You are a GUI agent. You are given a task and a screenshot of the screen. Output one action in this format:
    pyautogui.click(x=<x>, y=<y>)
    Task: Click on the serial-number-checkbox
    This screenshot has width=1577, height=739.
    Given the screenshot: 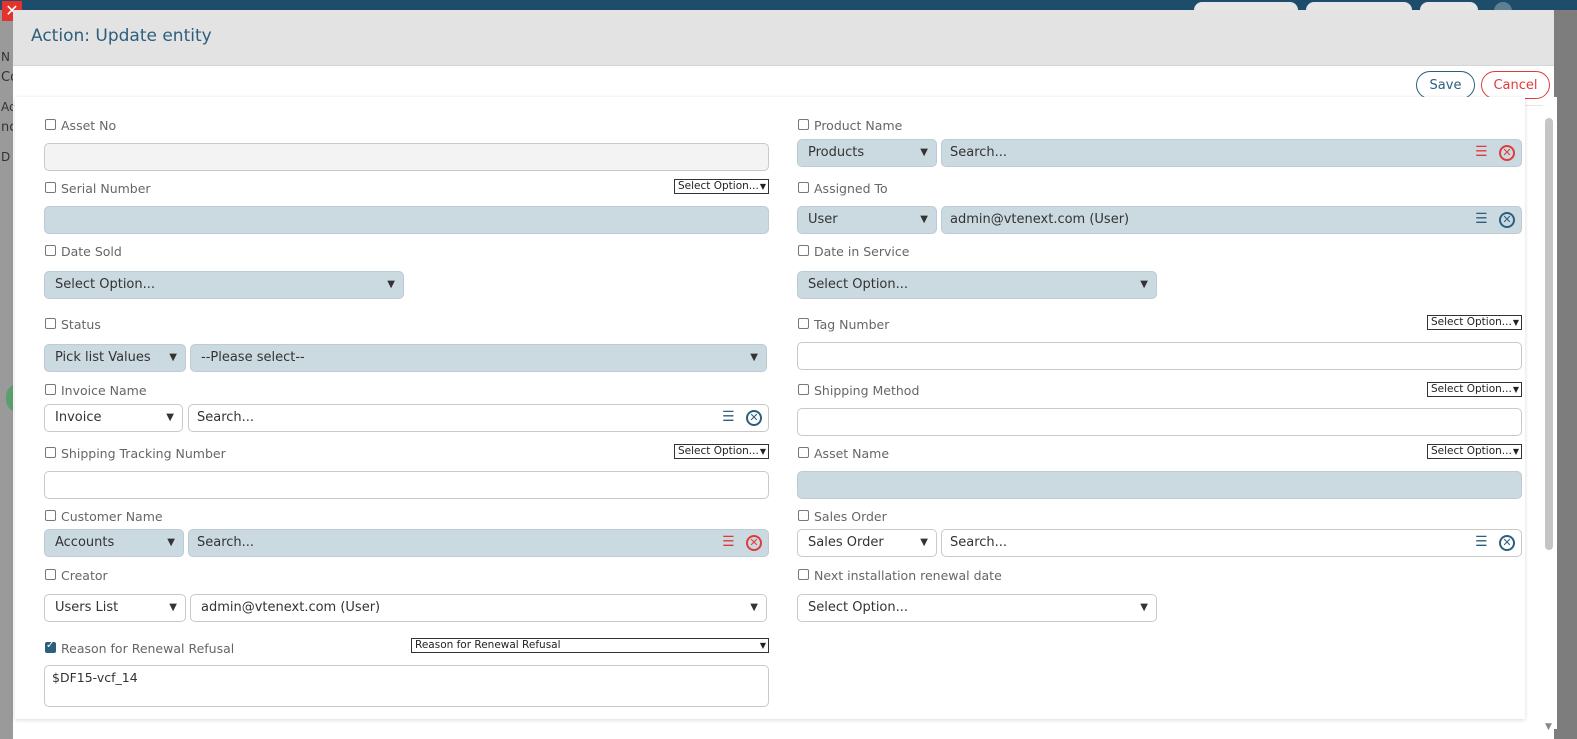 What is the action you would take?
    pyautogui.click(x=50, y=187)
    